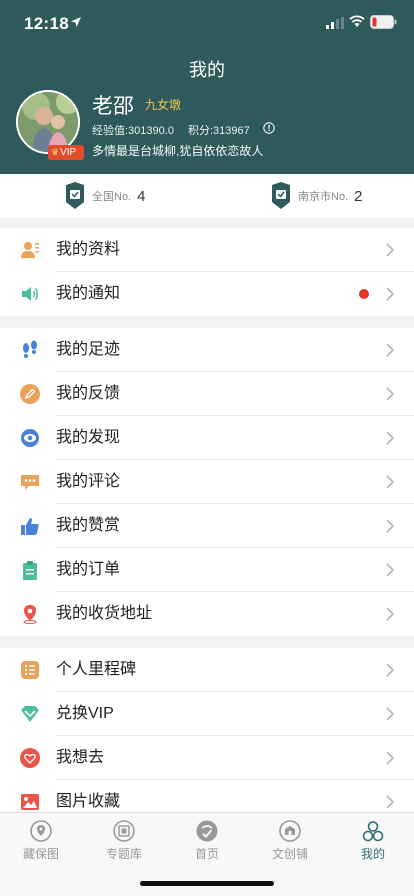 The height and width of the screenshot is (896, 414). I want to click on feedback-icon, so click(30, 394).